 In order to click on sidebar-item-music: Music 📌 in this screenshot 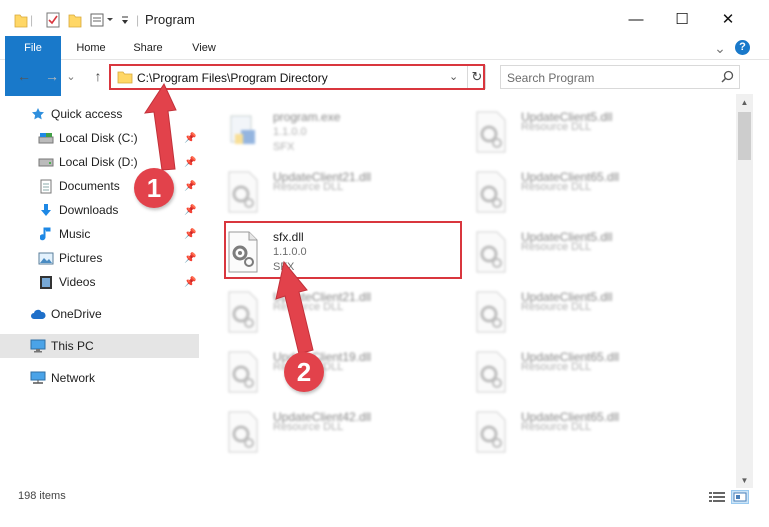, I will do `click(99, 234)`.